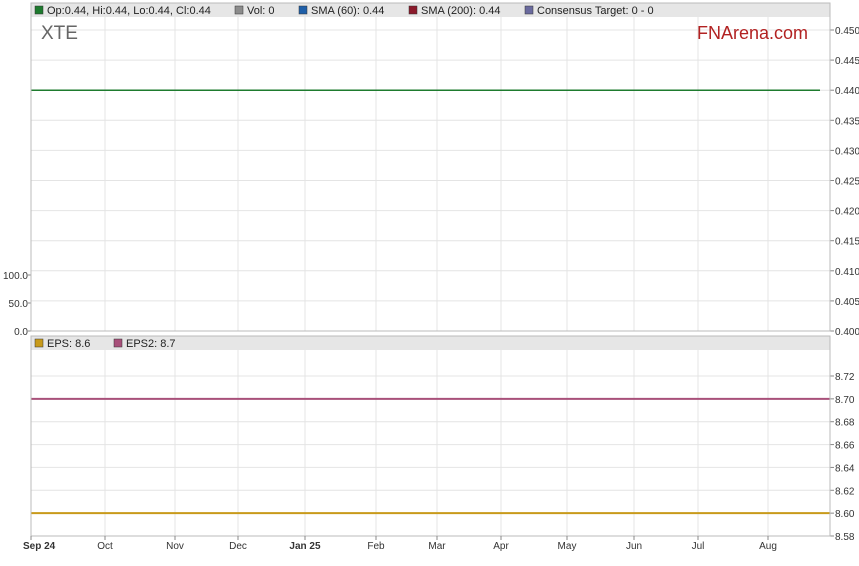 This screenshot has height=566, width=859. What do you see at coordinates (847, 182) in the screenshot?
I see `price-tick-label: 0.425` at bounding box center [847, 182].